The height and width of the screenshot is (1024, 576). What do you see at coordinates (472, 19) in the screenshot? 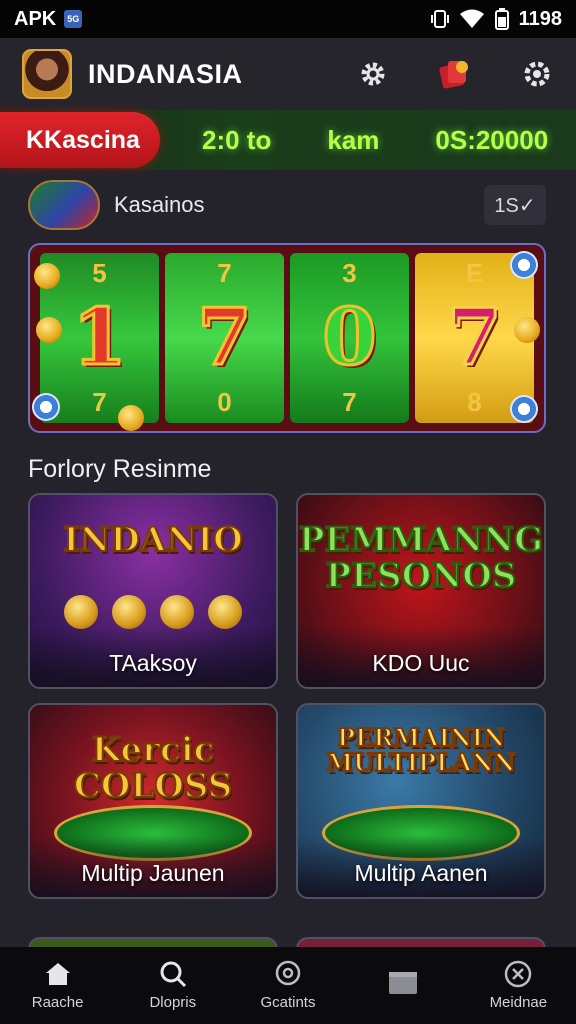
I see `wifi-icon` at bounding box center [472, 19].